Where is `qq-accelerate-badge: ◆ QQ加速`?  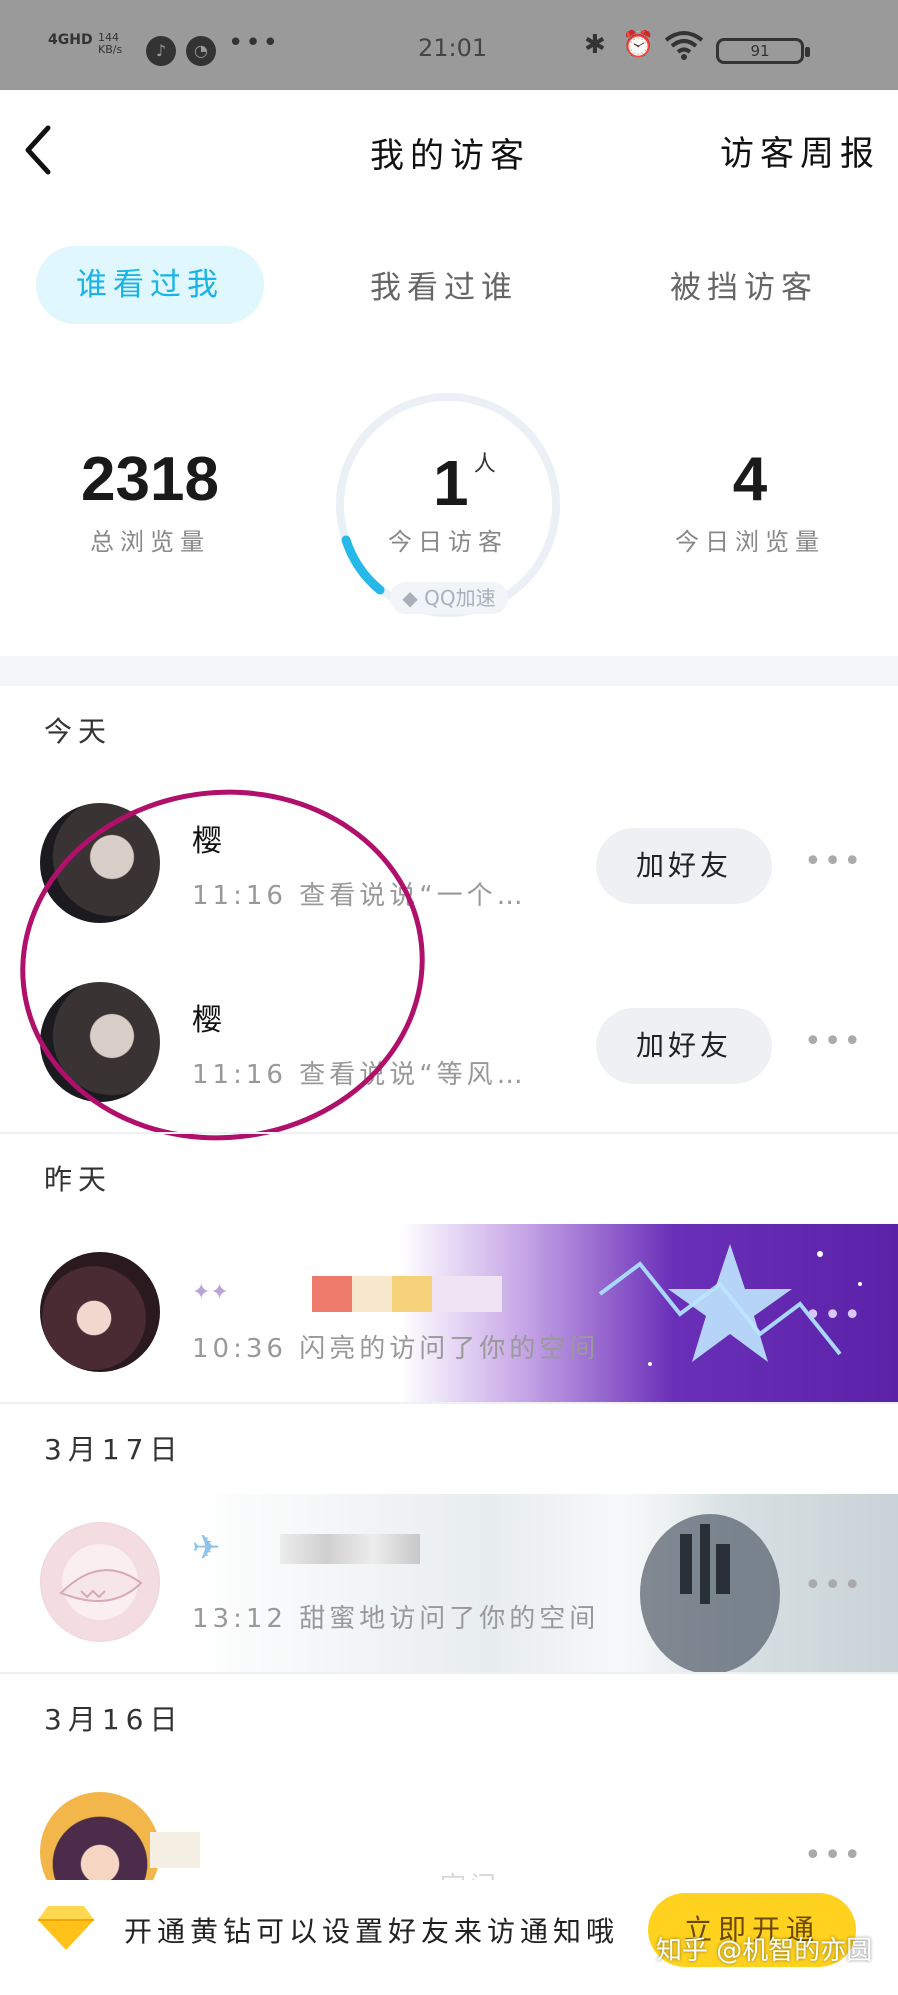 qq-accelerate-badge: ◆ QQ加速 is located at coordinates (449, 598).